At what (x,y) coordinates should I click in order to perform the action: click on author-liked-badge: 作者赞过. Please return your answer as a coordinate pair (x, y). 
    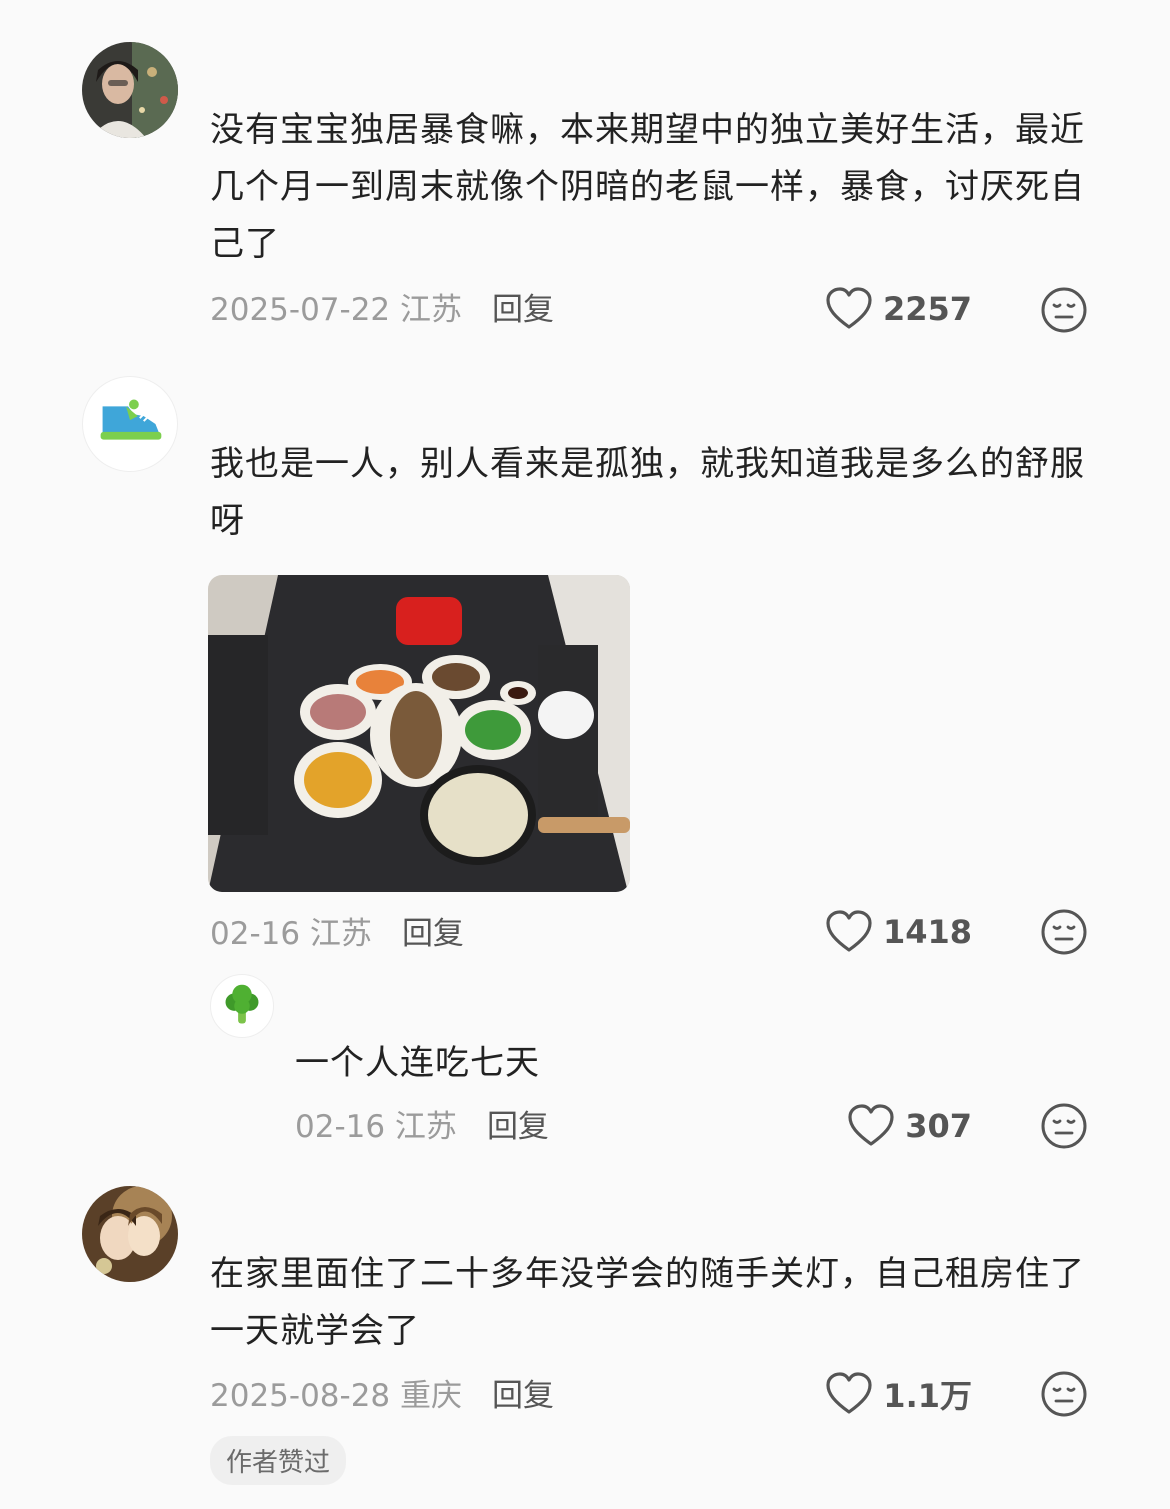
    Looking at the image, I should click on (278, 1460).